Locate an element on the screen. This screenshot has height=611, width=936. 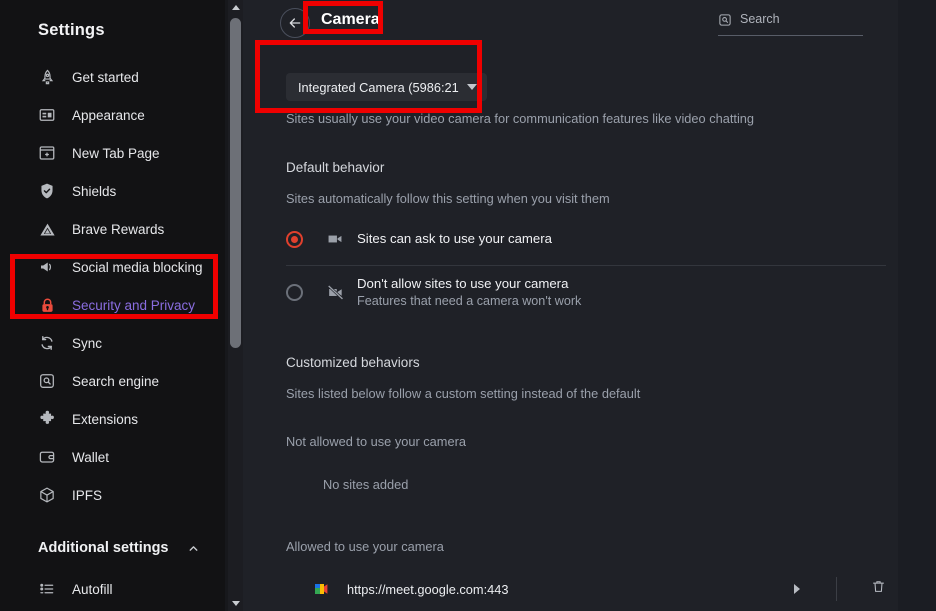
sidebar-item-label: Sync is located at coordinates (87, 343).